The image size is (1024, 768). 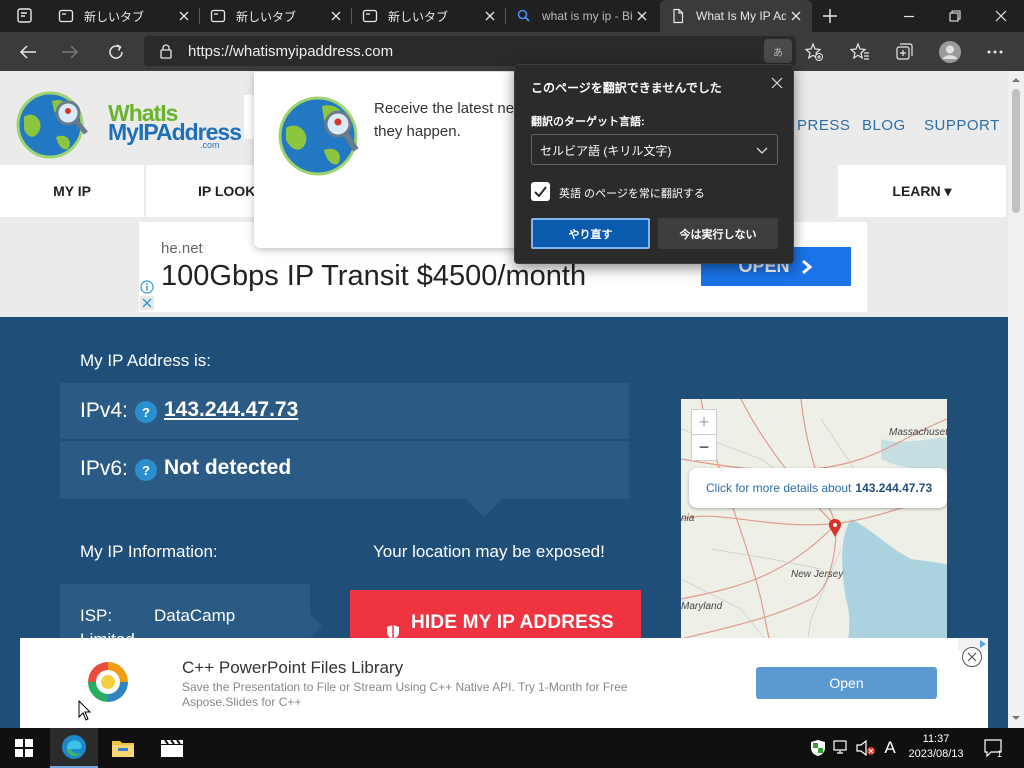 I want to click on zoom-in-button: +, so click(x=704, y=422).